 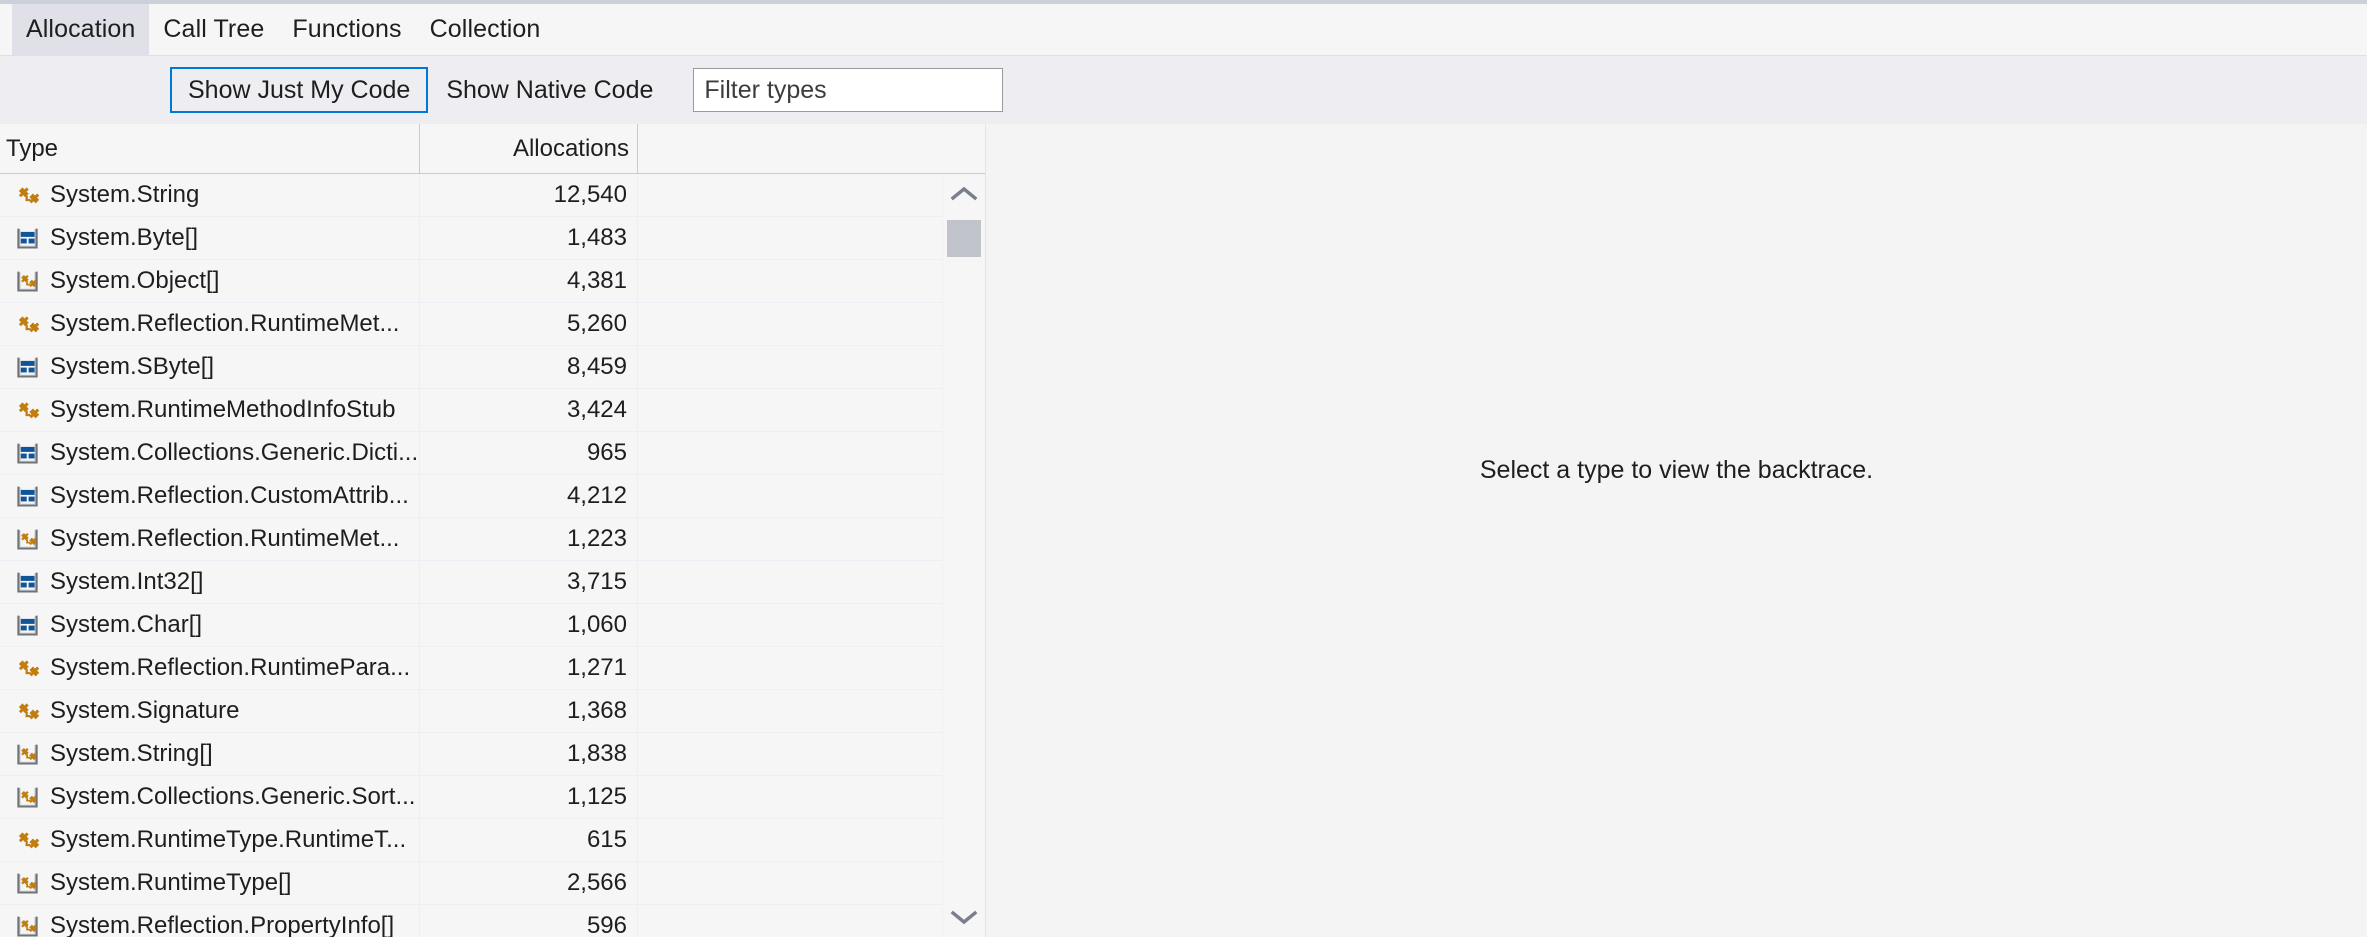 I want to click on cell-allocations: 615, so click(x=529, y=840).